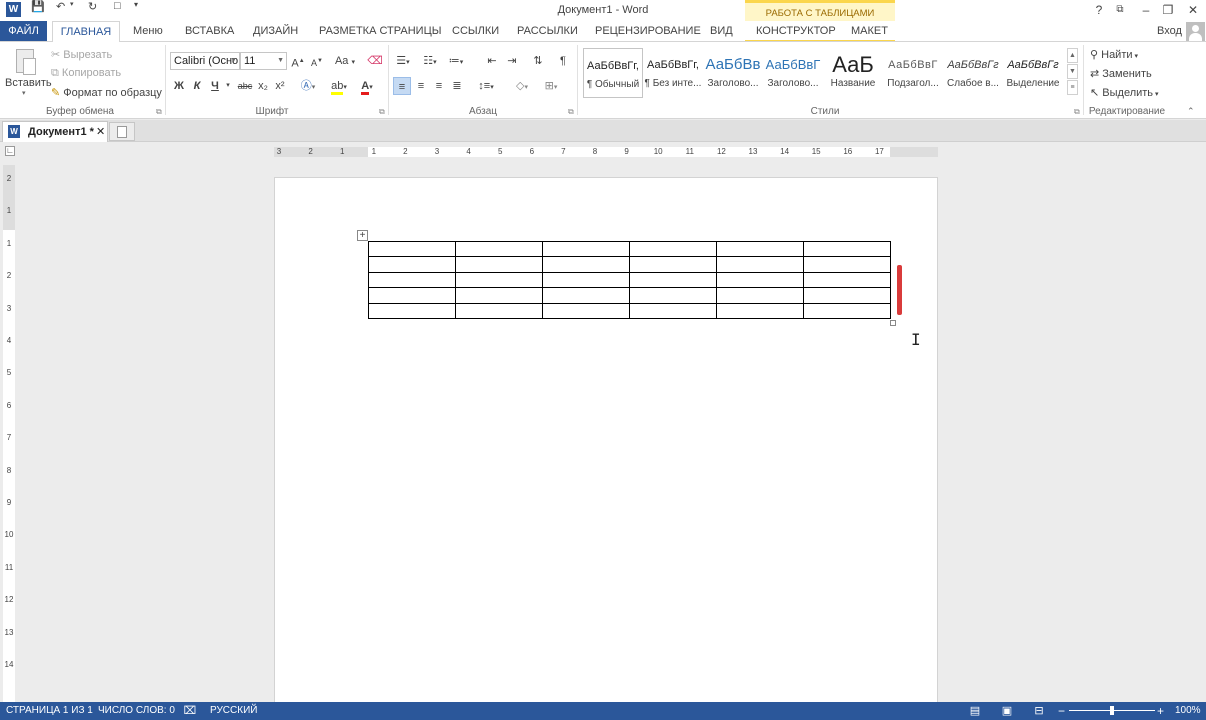 This screenshot has height=720, width=1206. Describe the element at coordinates (457, 86) in the screenshot. I see `justify-icon: ≣` at that location.